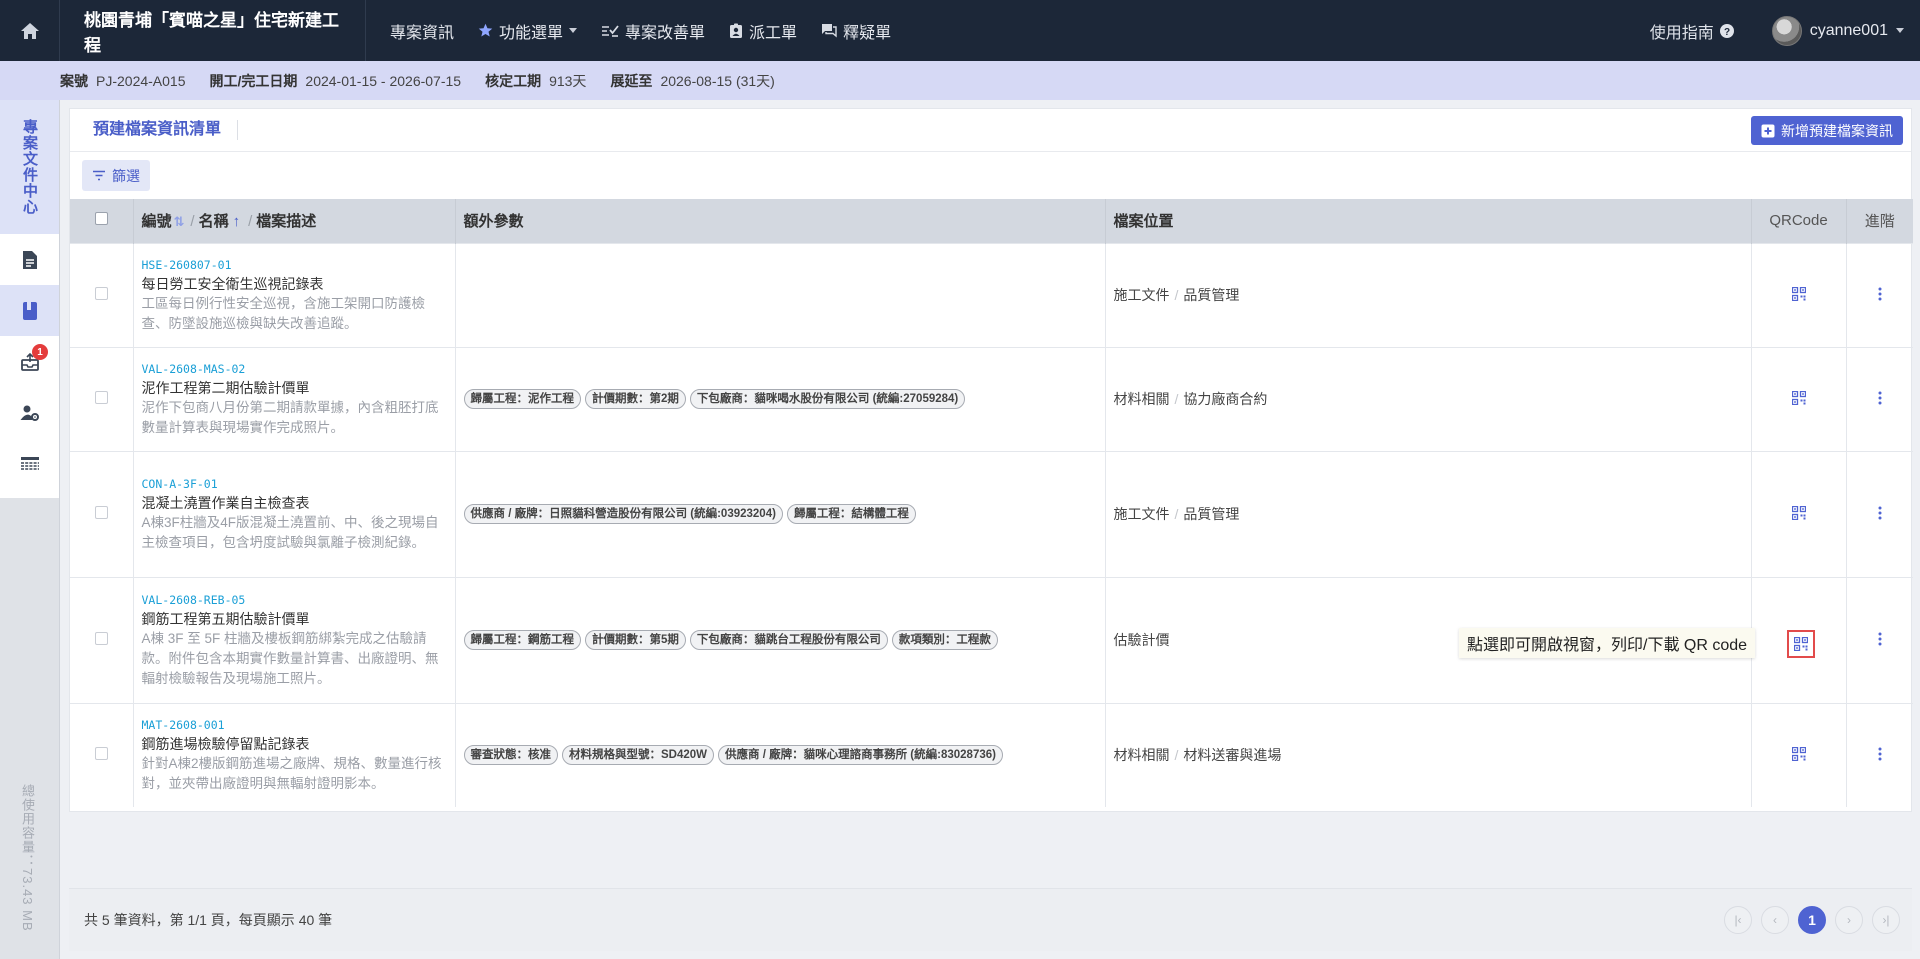 Image resolution: width=1920 pixels, height=959 pixels. I want to click on header-desc: 檔案描述, so click(286, 222).